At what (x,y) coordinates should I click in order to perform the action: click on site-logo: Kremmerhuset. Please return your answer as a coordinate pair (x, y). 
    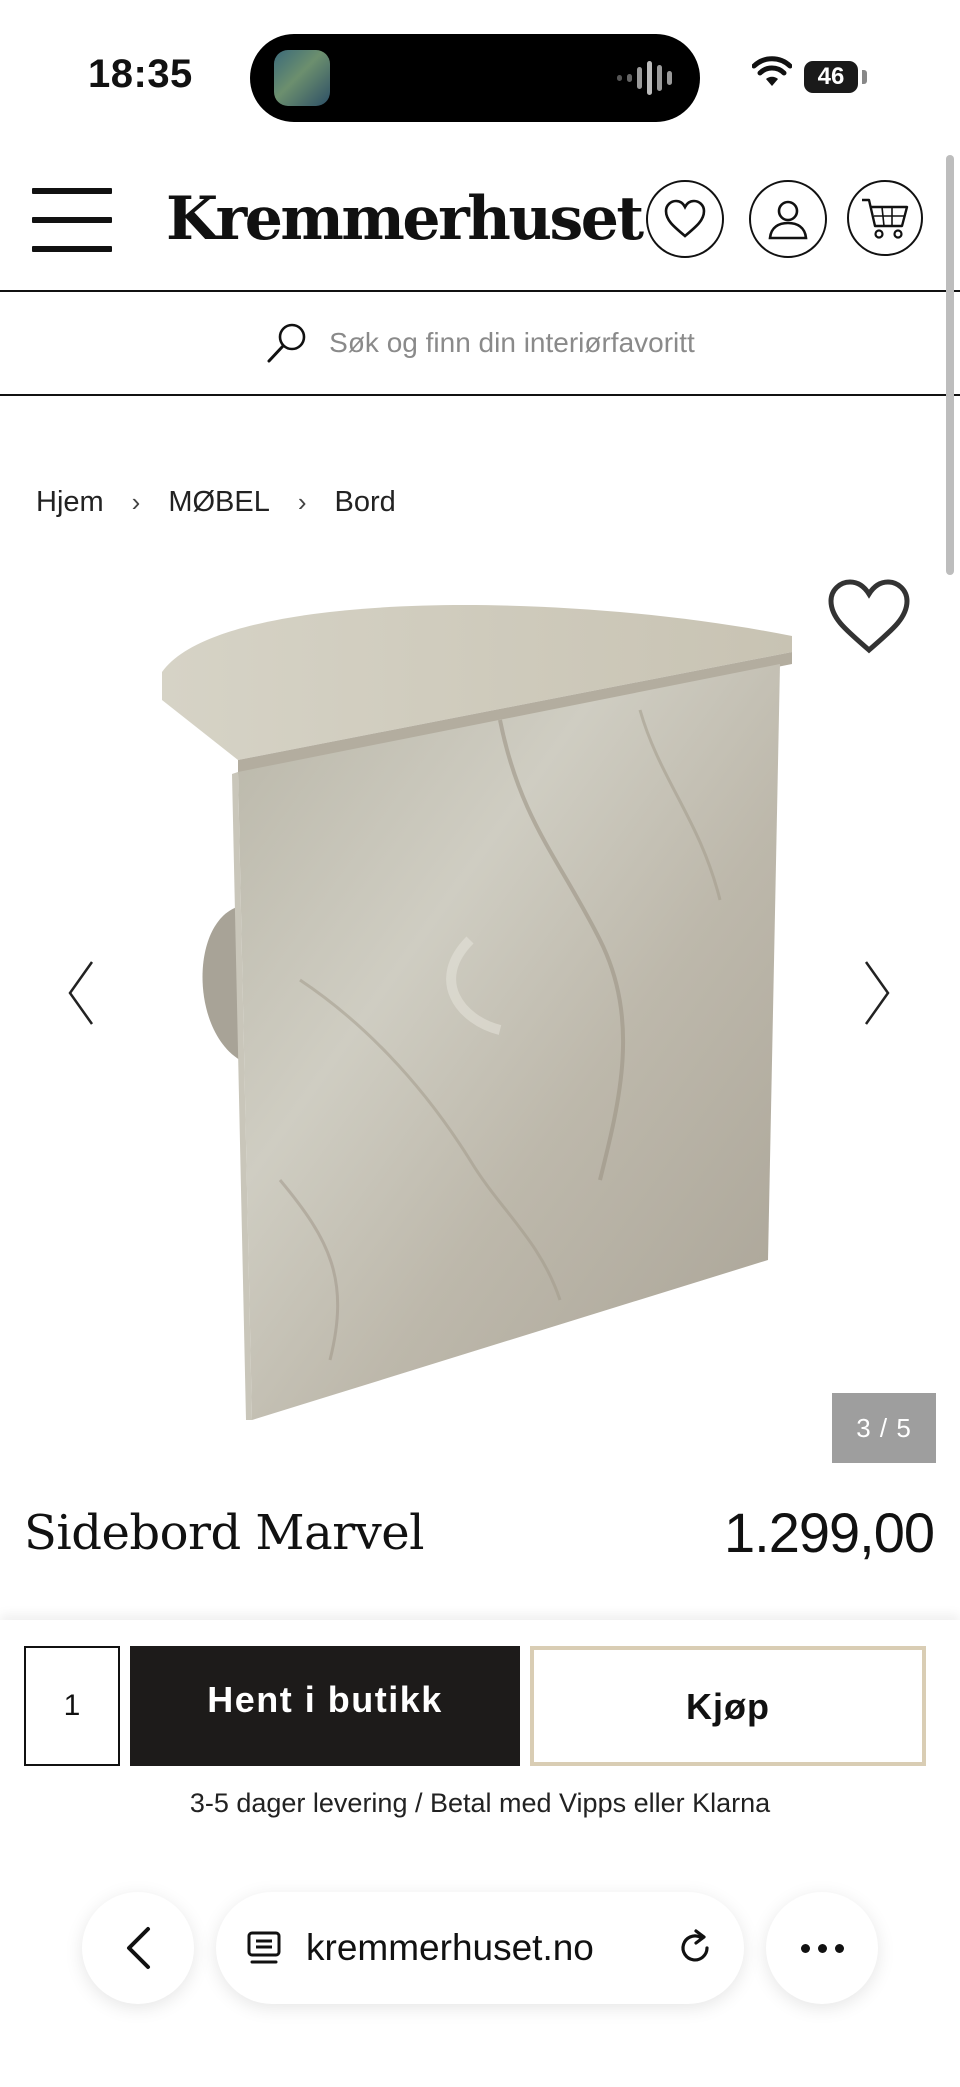
    Looking at the image, I should click on (405, 219).